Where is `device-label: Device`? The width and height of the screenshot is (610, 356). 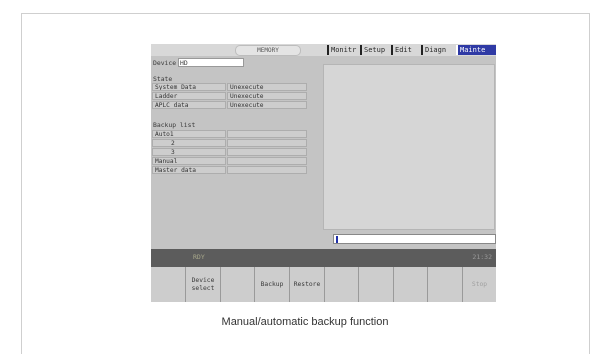
device-label: Device is located at coordinates (165, 63).